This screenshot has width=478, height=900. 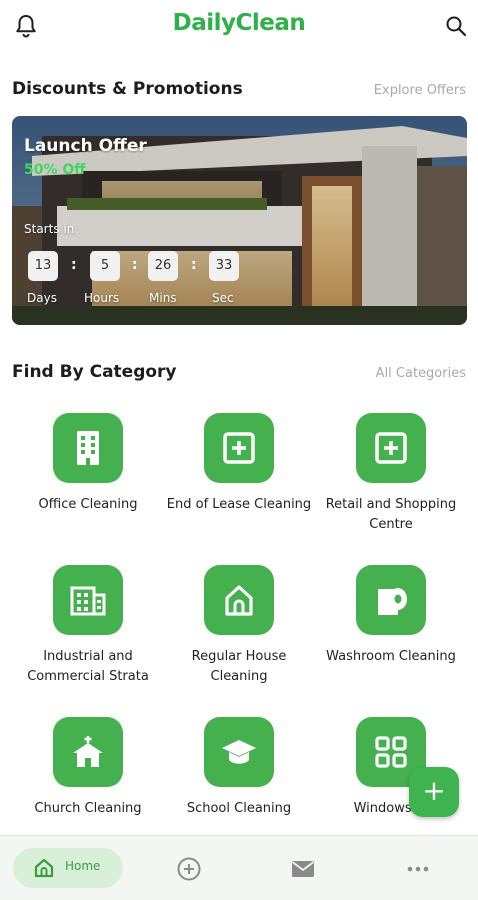 What do you see at coordinates (88, 752) in the screenshot?
I see `church-icon` at bounding box center [88, 752].